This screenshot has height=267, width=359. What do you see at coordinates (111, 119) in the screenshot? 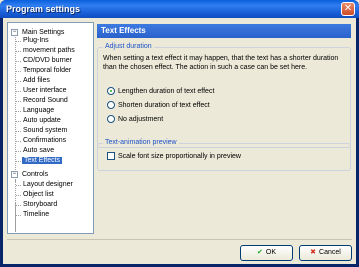
I see `radio-no-adjustment-indicator` at bounding box center [111, 119].